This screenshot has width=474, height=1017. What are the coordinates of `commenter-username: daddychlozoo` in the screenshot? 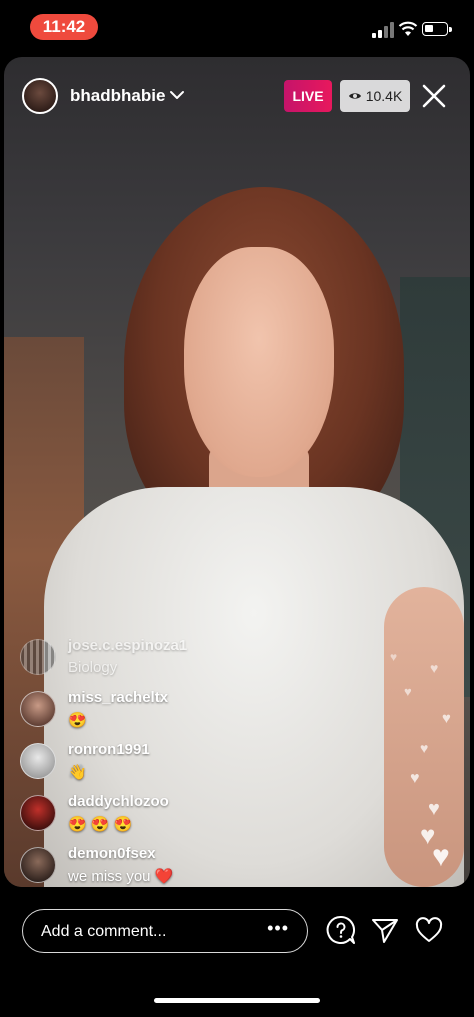 It's located at (118, 801).